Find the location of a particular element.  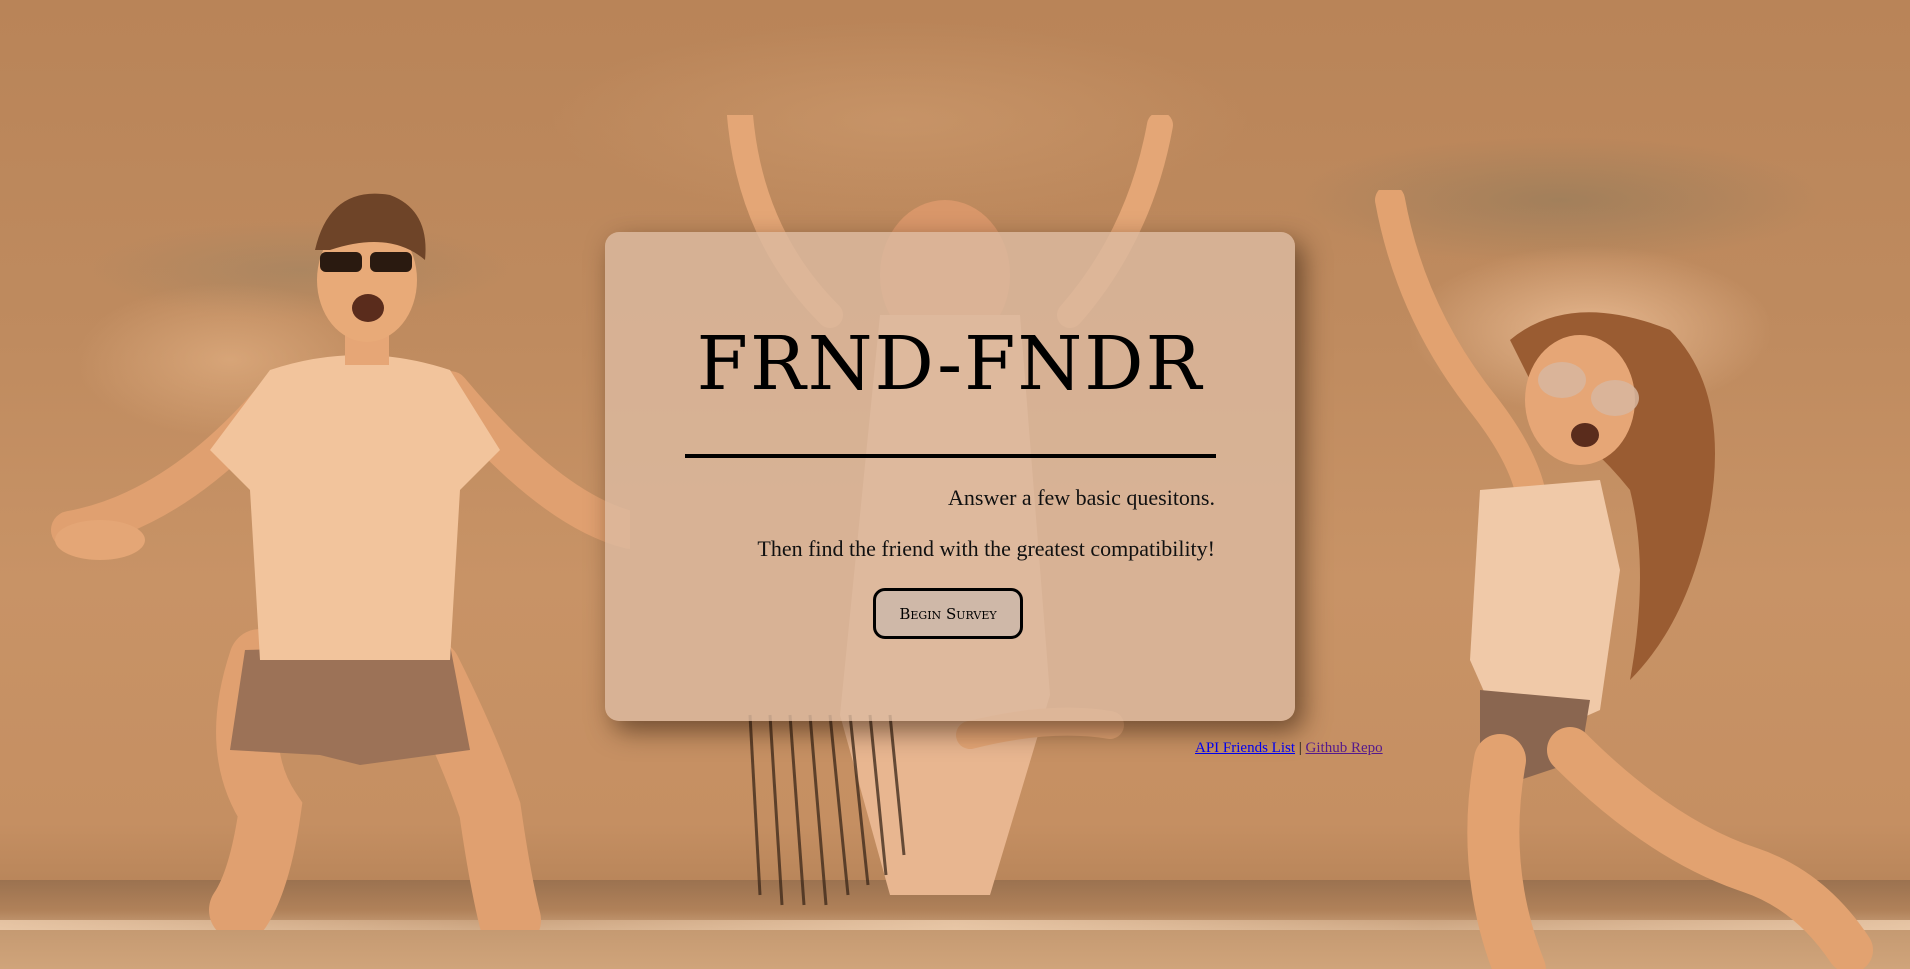

begin-survey-button: Begin Survey is located at coordinates (948, 613).